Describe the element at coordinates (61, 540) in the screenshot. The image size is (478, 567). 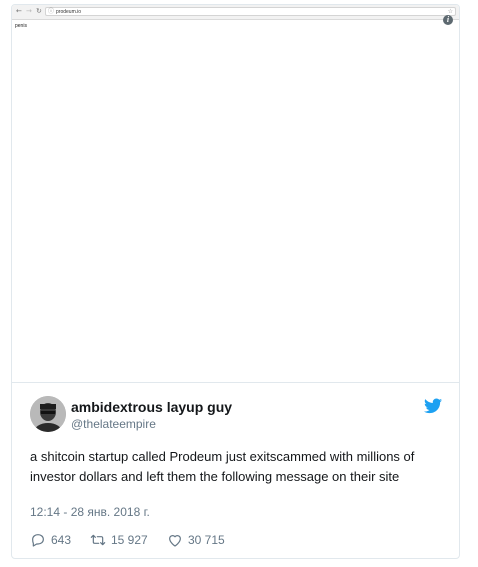
I see `reply-count: 643` at that location.